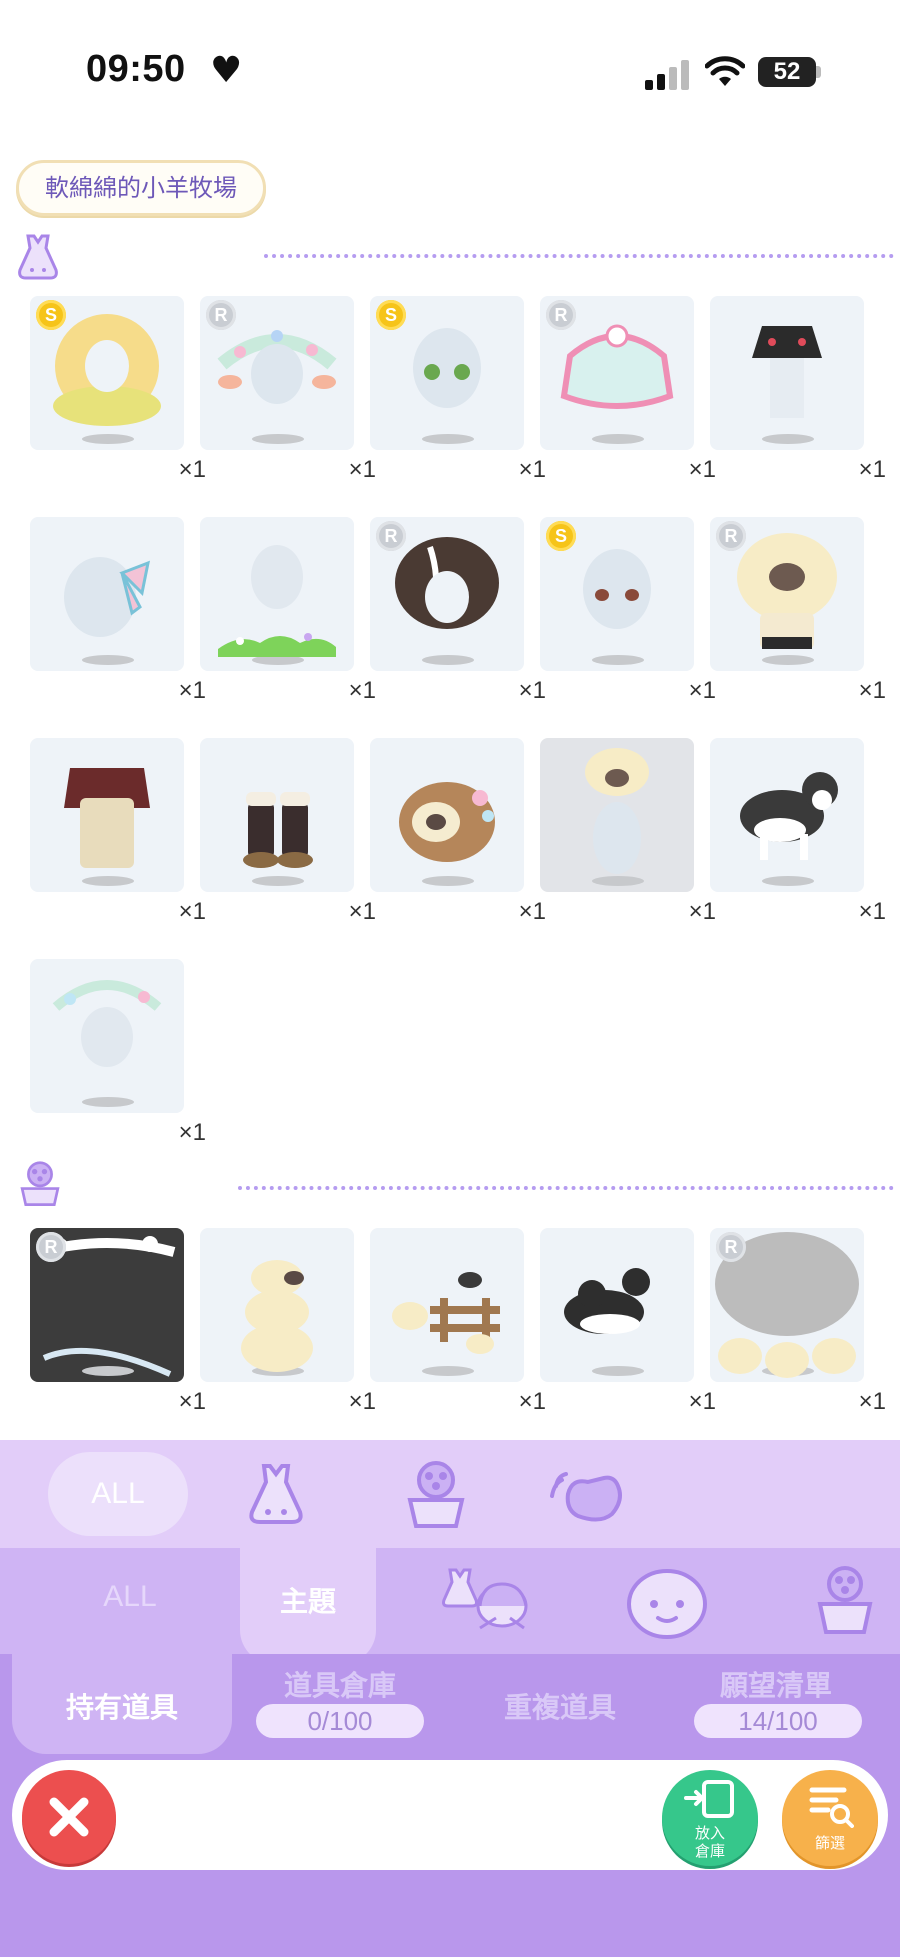 This screenshot has width=900, height=1957. What do you see at coordinates (40, 1183) in the screenshot?
I see `flower-pot-icon` at bounding box center [40, 1183].